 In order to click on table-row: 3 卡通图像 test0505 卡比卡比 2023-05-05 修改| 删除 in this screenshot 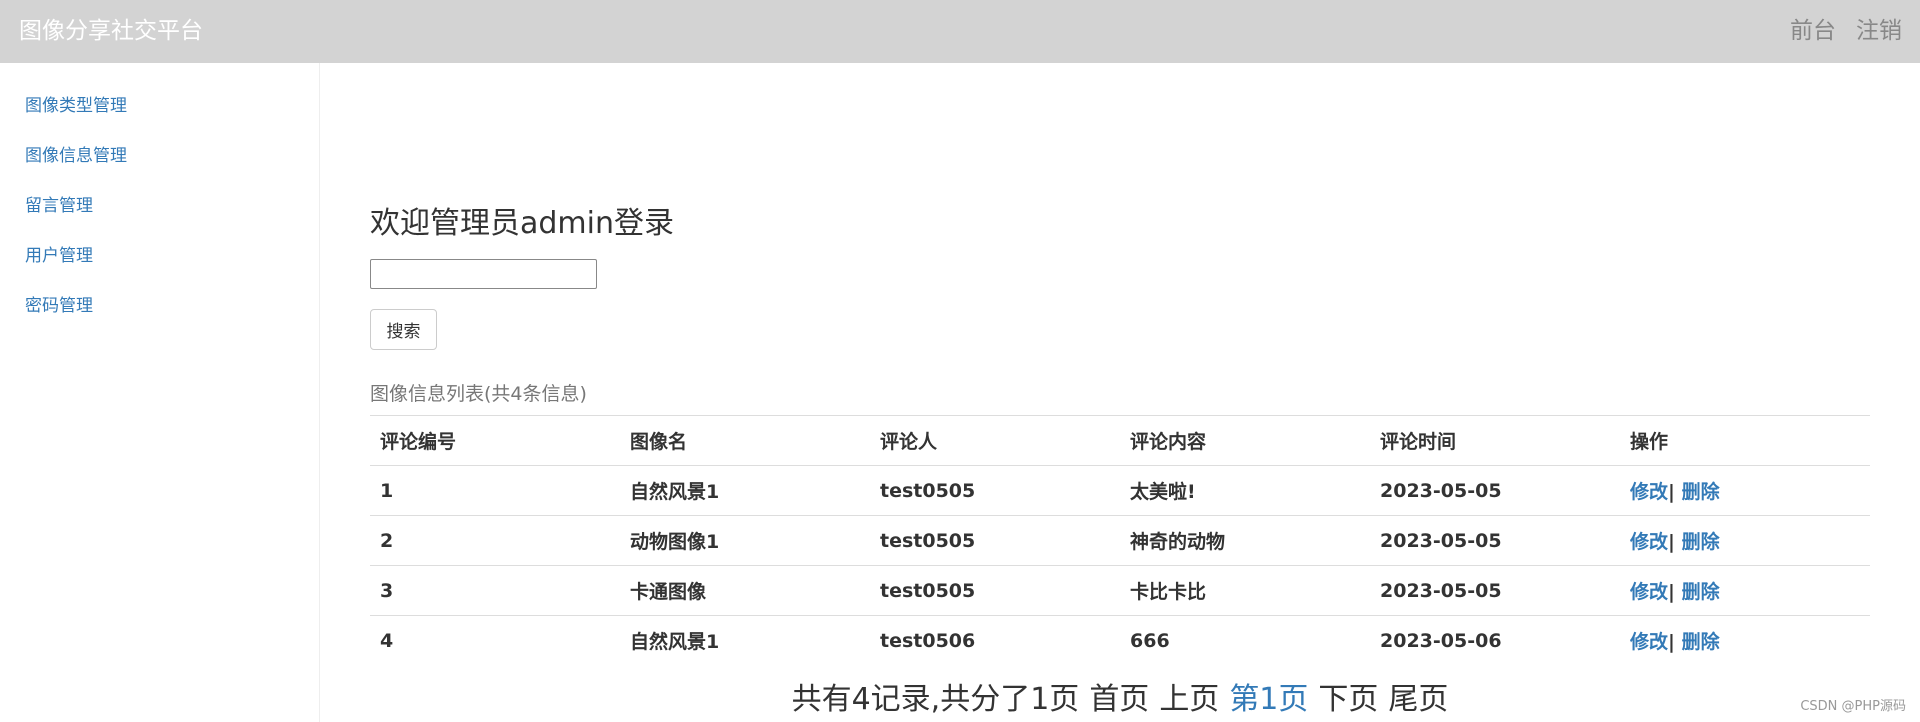, I will do `click(1120, 591)`.